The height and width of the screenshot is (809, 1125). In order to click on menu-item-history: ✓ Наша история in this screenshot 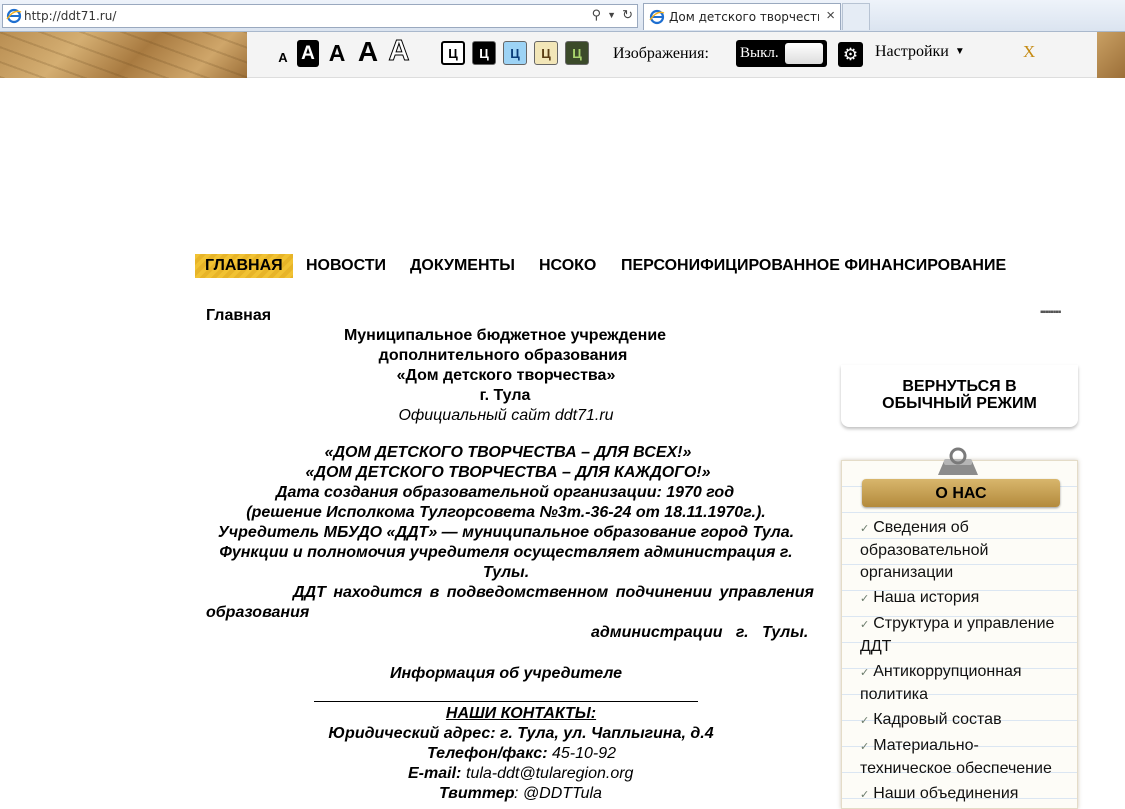, I will do `click(962, 598)`.